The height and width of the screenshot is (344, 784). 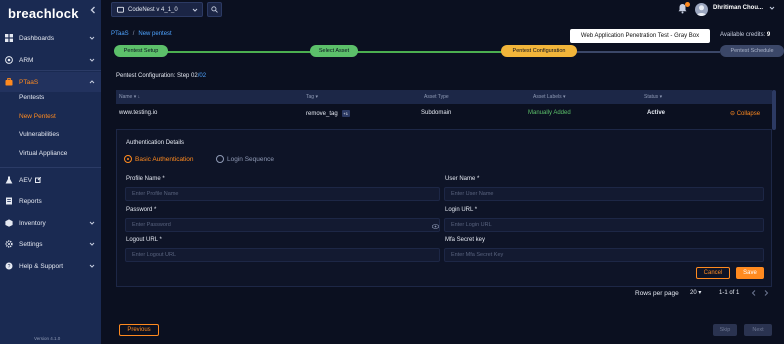 I want to click on column-header-label: Status, so click(x=651, y=97).